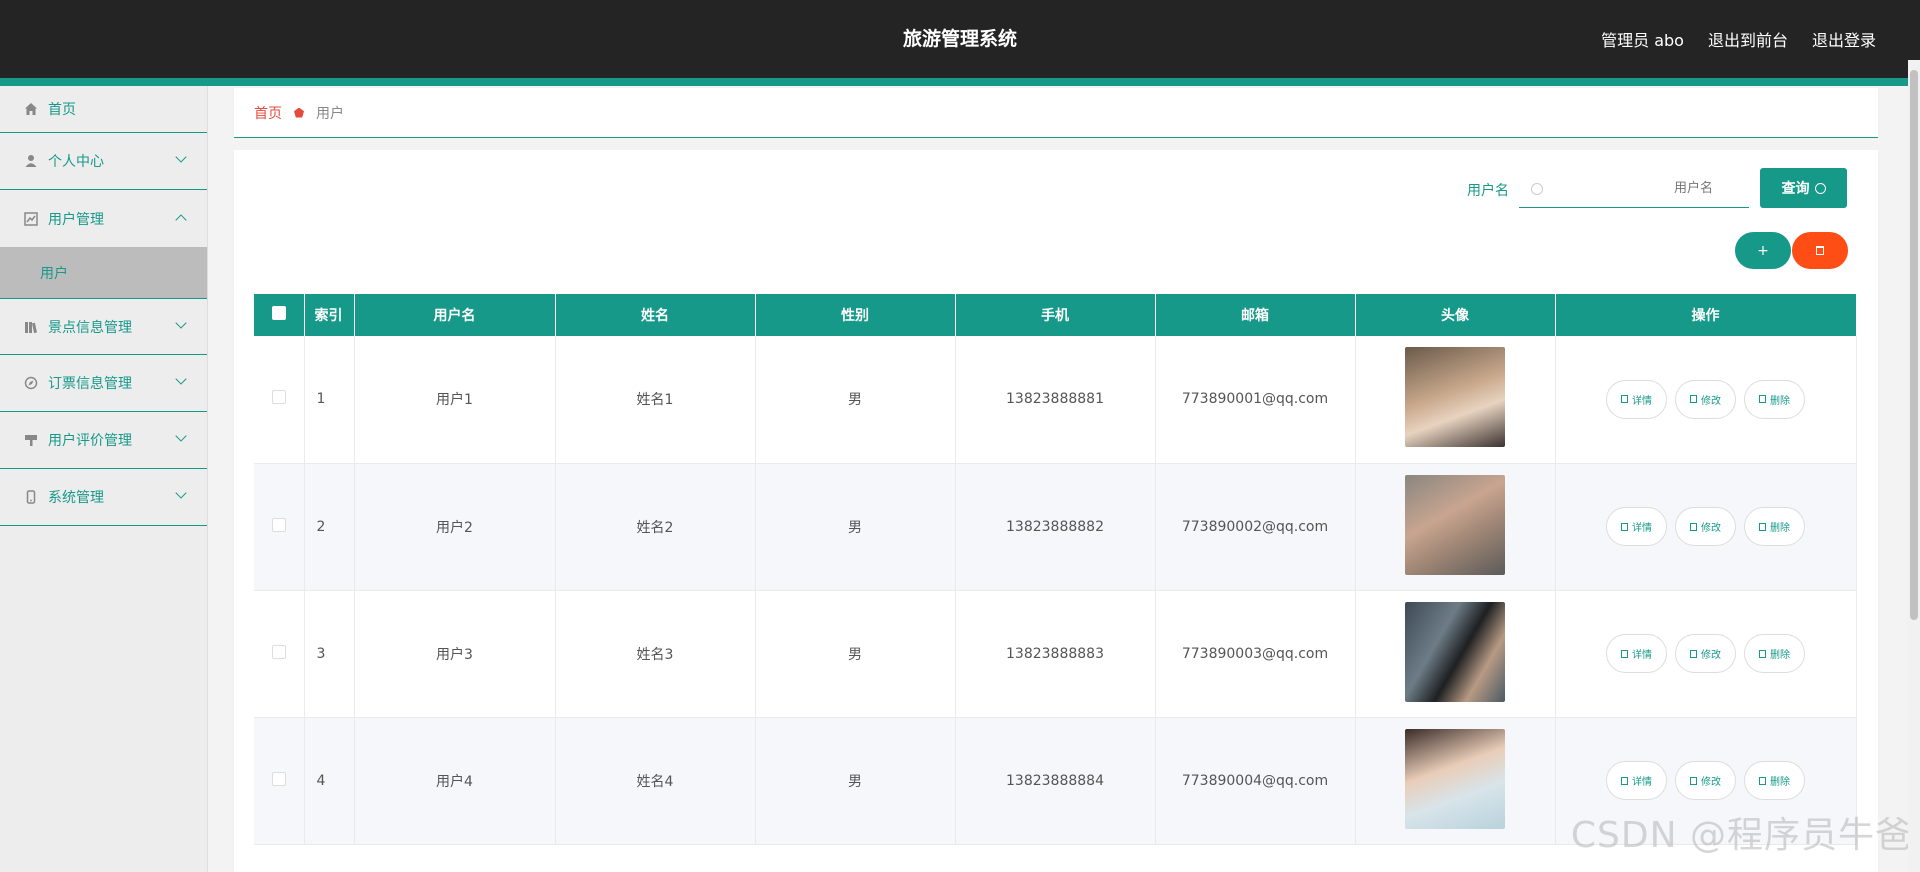 The height and width of the screenshot is (872, 1920). What do you see at coordinates (1455, 315) in the screenshot?
I see `column-header: 头像` at bounding box center [1455, 315].